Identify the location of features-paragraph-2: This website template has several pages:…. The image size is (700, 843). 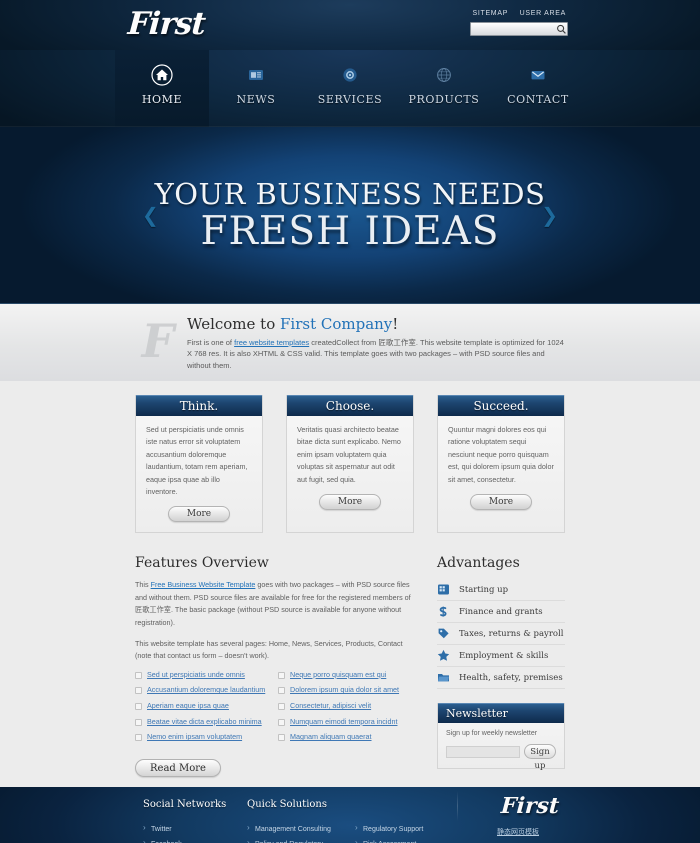
(269, 649).